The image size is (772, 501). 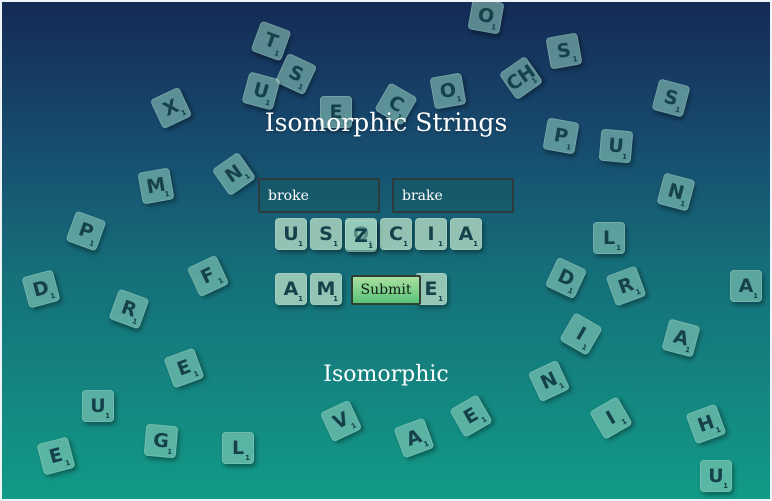 I want to click on result-text: Isomorphic, so click(x=386, y=374).